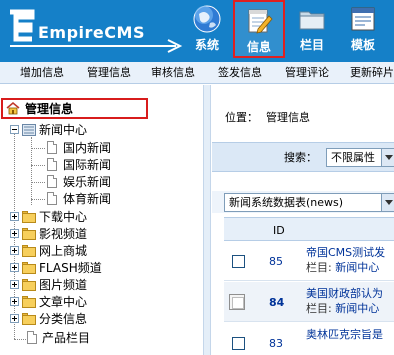  I want to click on tree-node-label: FLASH频道, so click(70, 268).